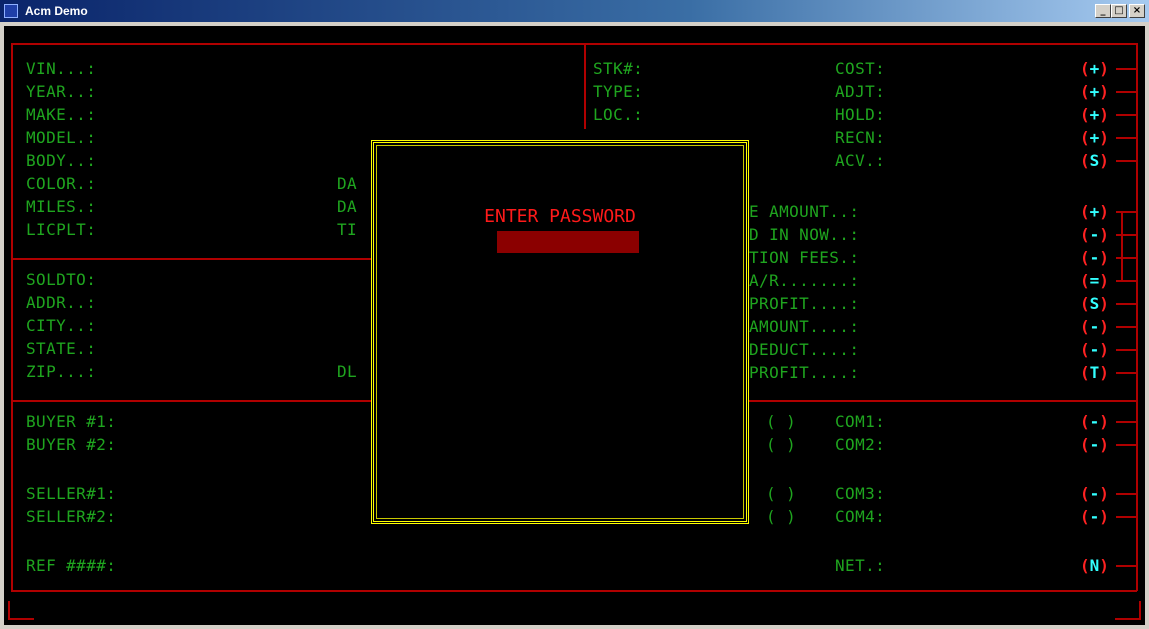 This screenshot has height=629, width=1149. What do you see at coordinates (860, 565) in the screenshot?
I see `label-net: NET.:` at bounding box center [860, 565].